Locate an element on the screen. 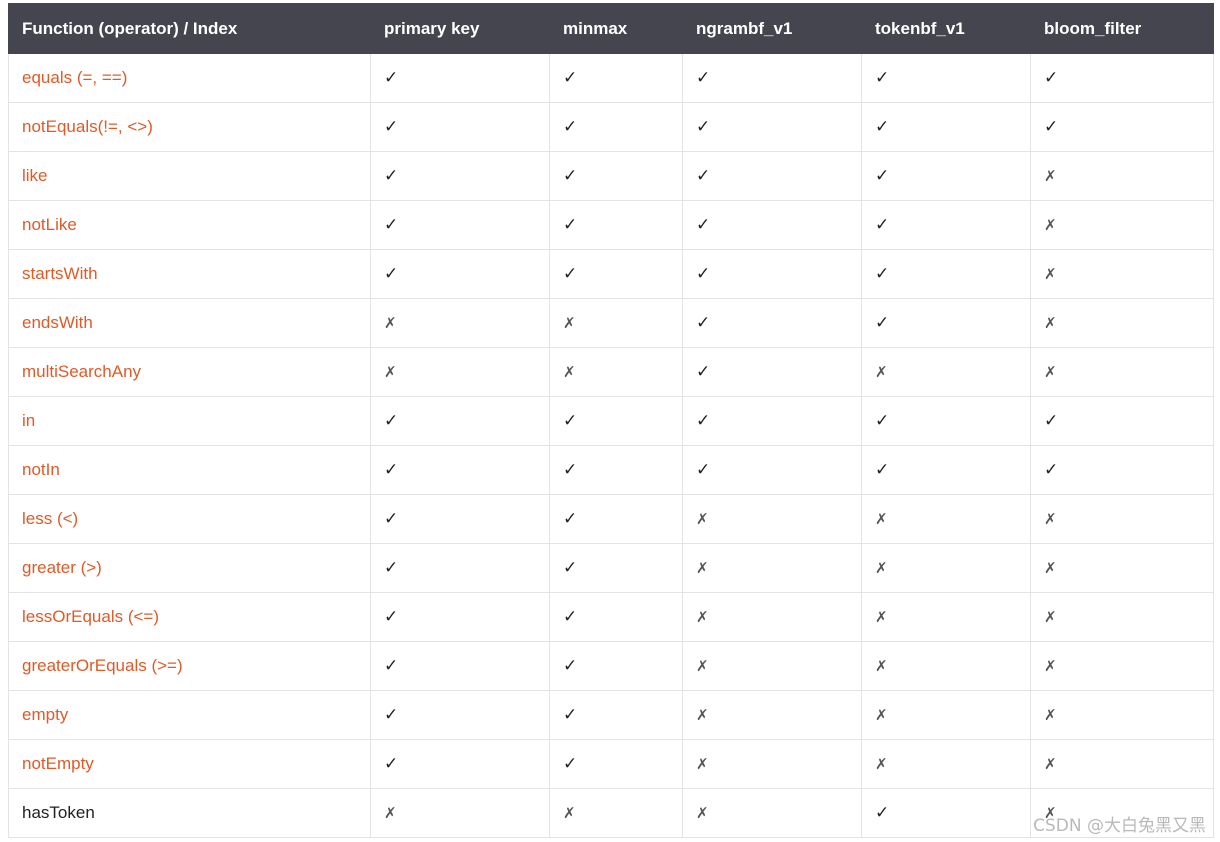  table-row: endsWith ✗ ✗ ✓ ✓ ✗ is located at coordinates (611, 323).